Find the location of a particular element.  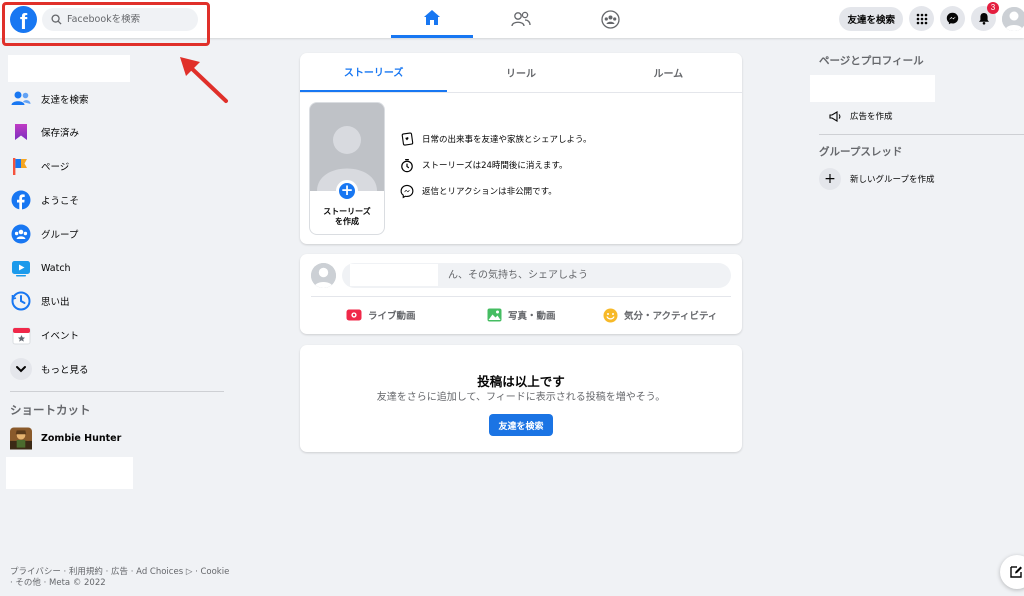

sidebar-item-see-more: もっと見る is located at coordinates (49, 369).